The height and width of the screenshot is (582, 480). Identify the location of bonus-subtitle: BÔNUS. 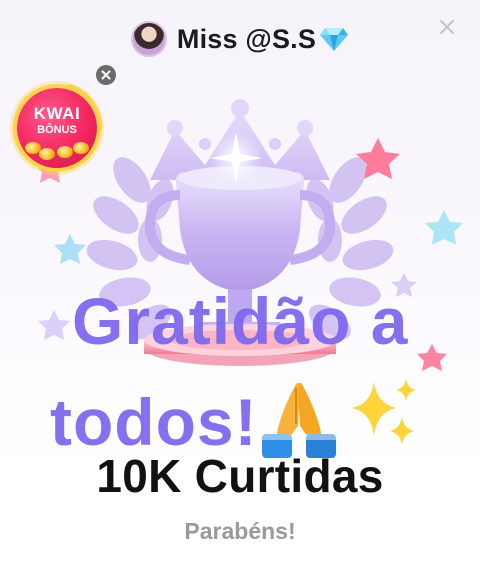
(57, 130).